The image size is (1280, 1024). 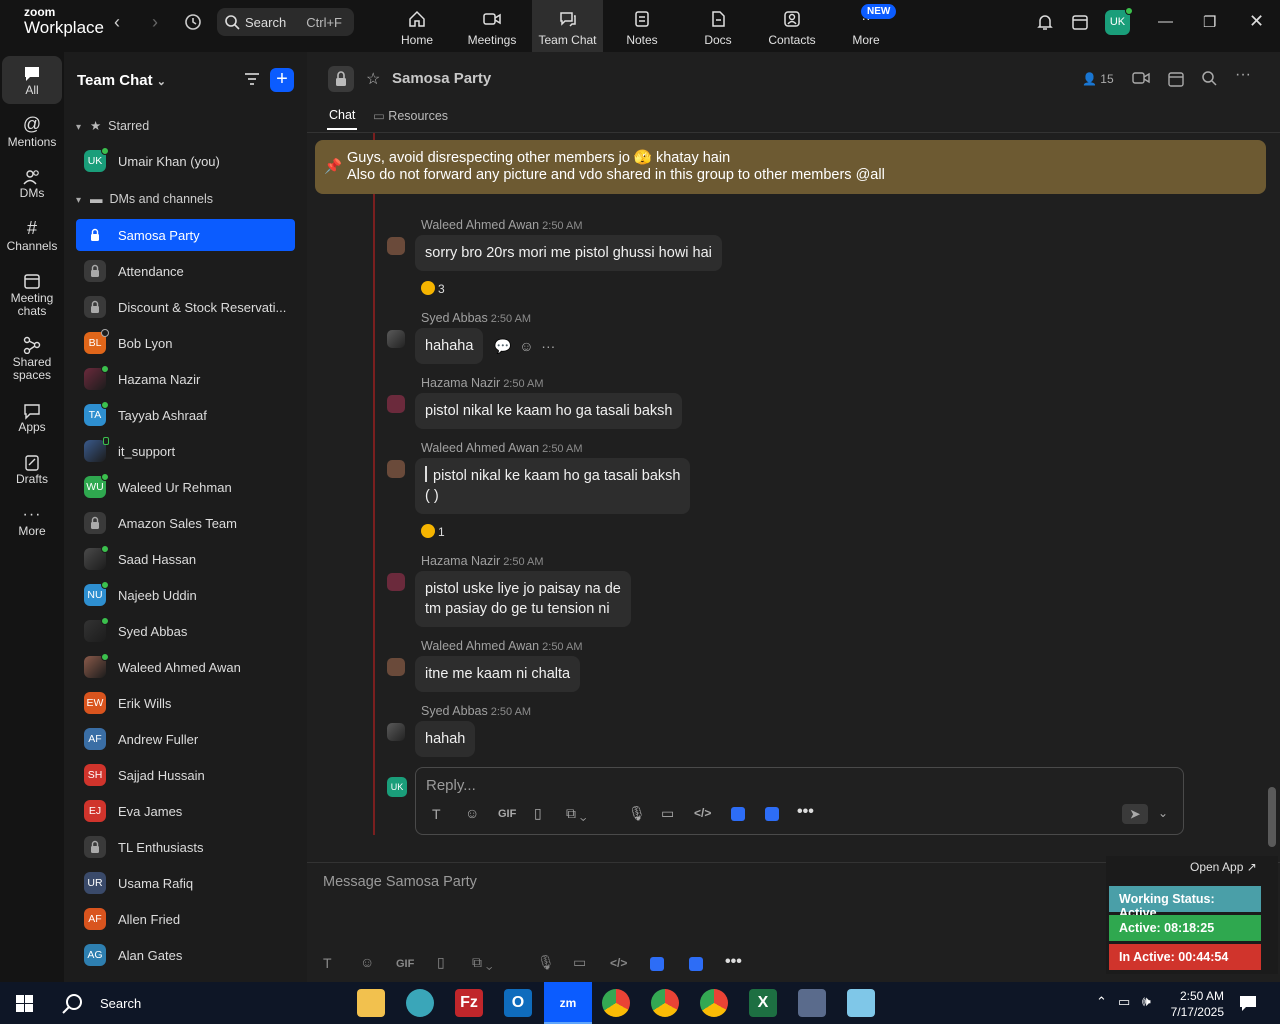 What do you see at coordinates (371, 1003) in the screenshot?
I see `file-explorer-icon` at bounding box center [371, 1003].